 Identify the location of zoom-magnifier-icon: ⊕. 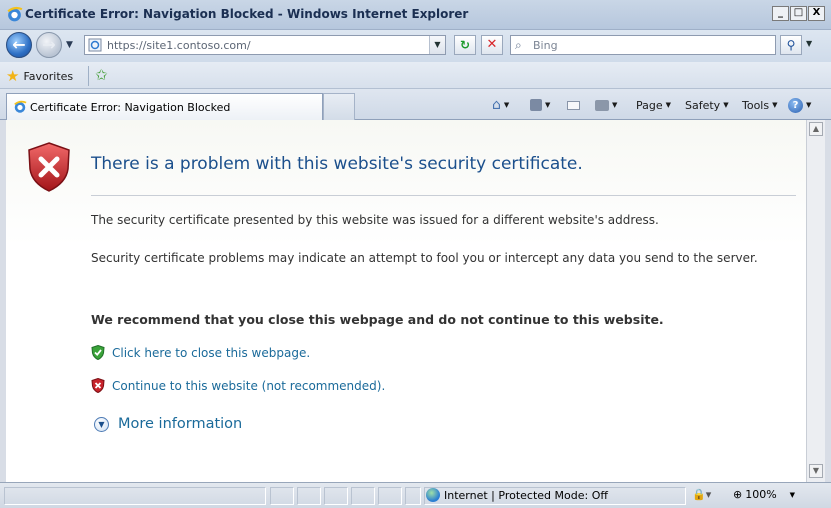
(738, 494).